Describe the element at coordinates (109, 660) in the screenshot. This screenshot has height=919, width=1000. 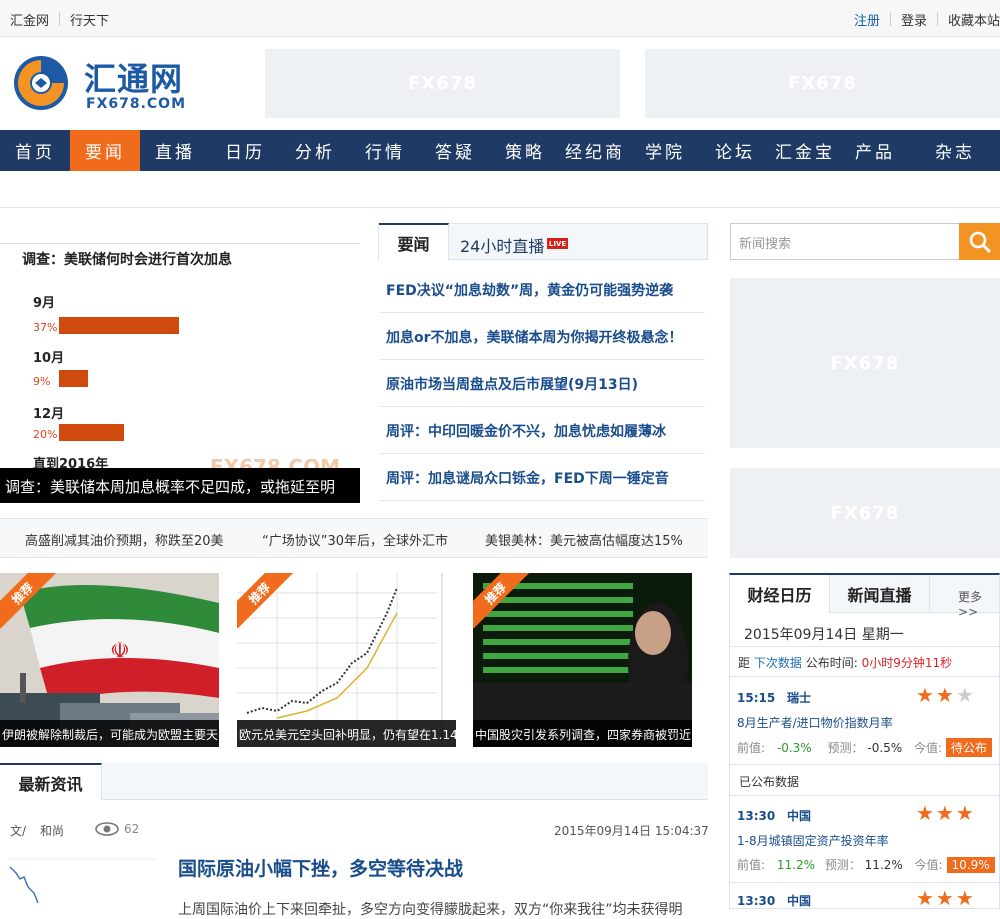
I see `photo-card: ☫ 推荐 伊朗被解除制裁后，可能成为欧盟主要天` at that location.